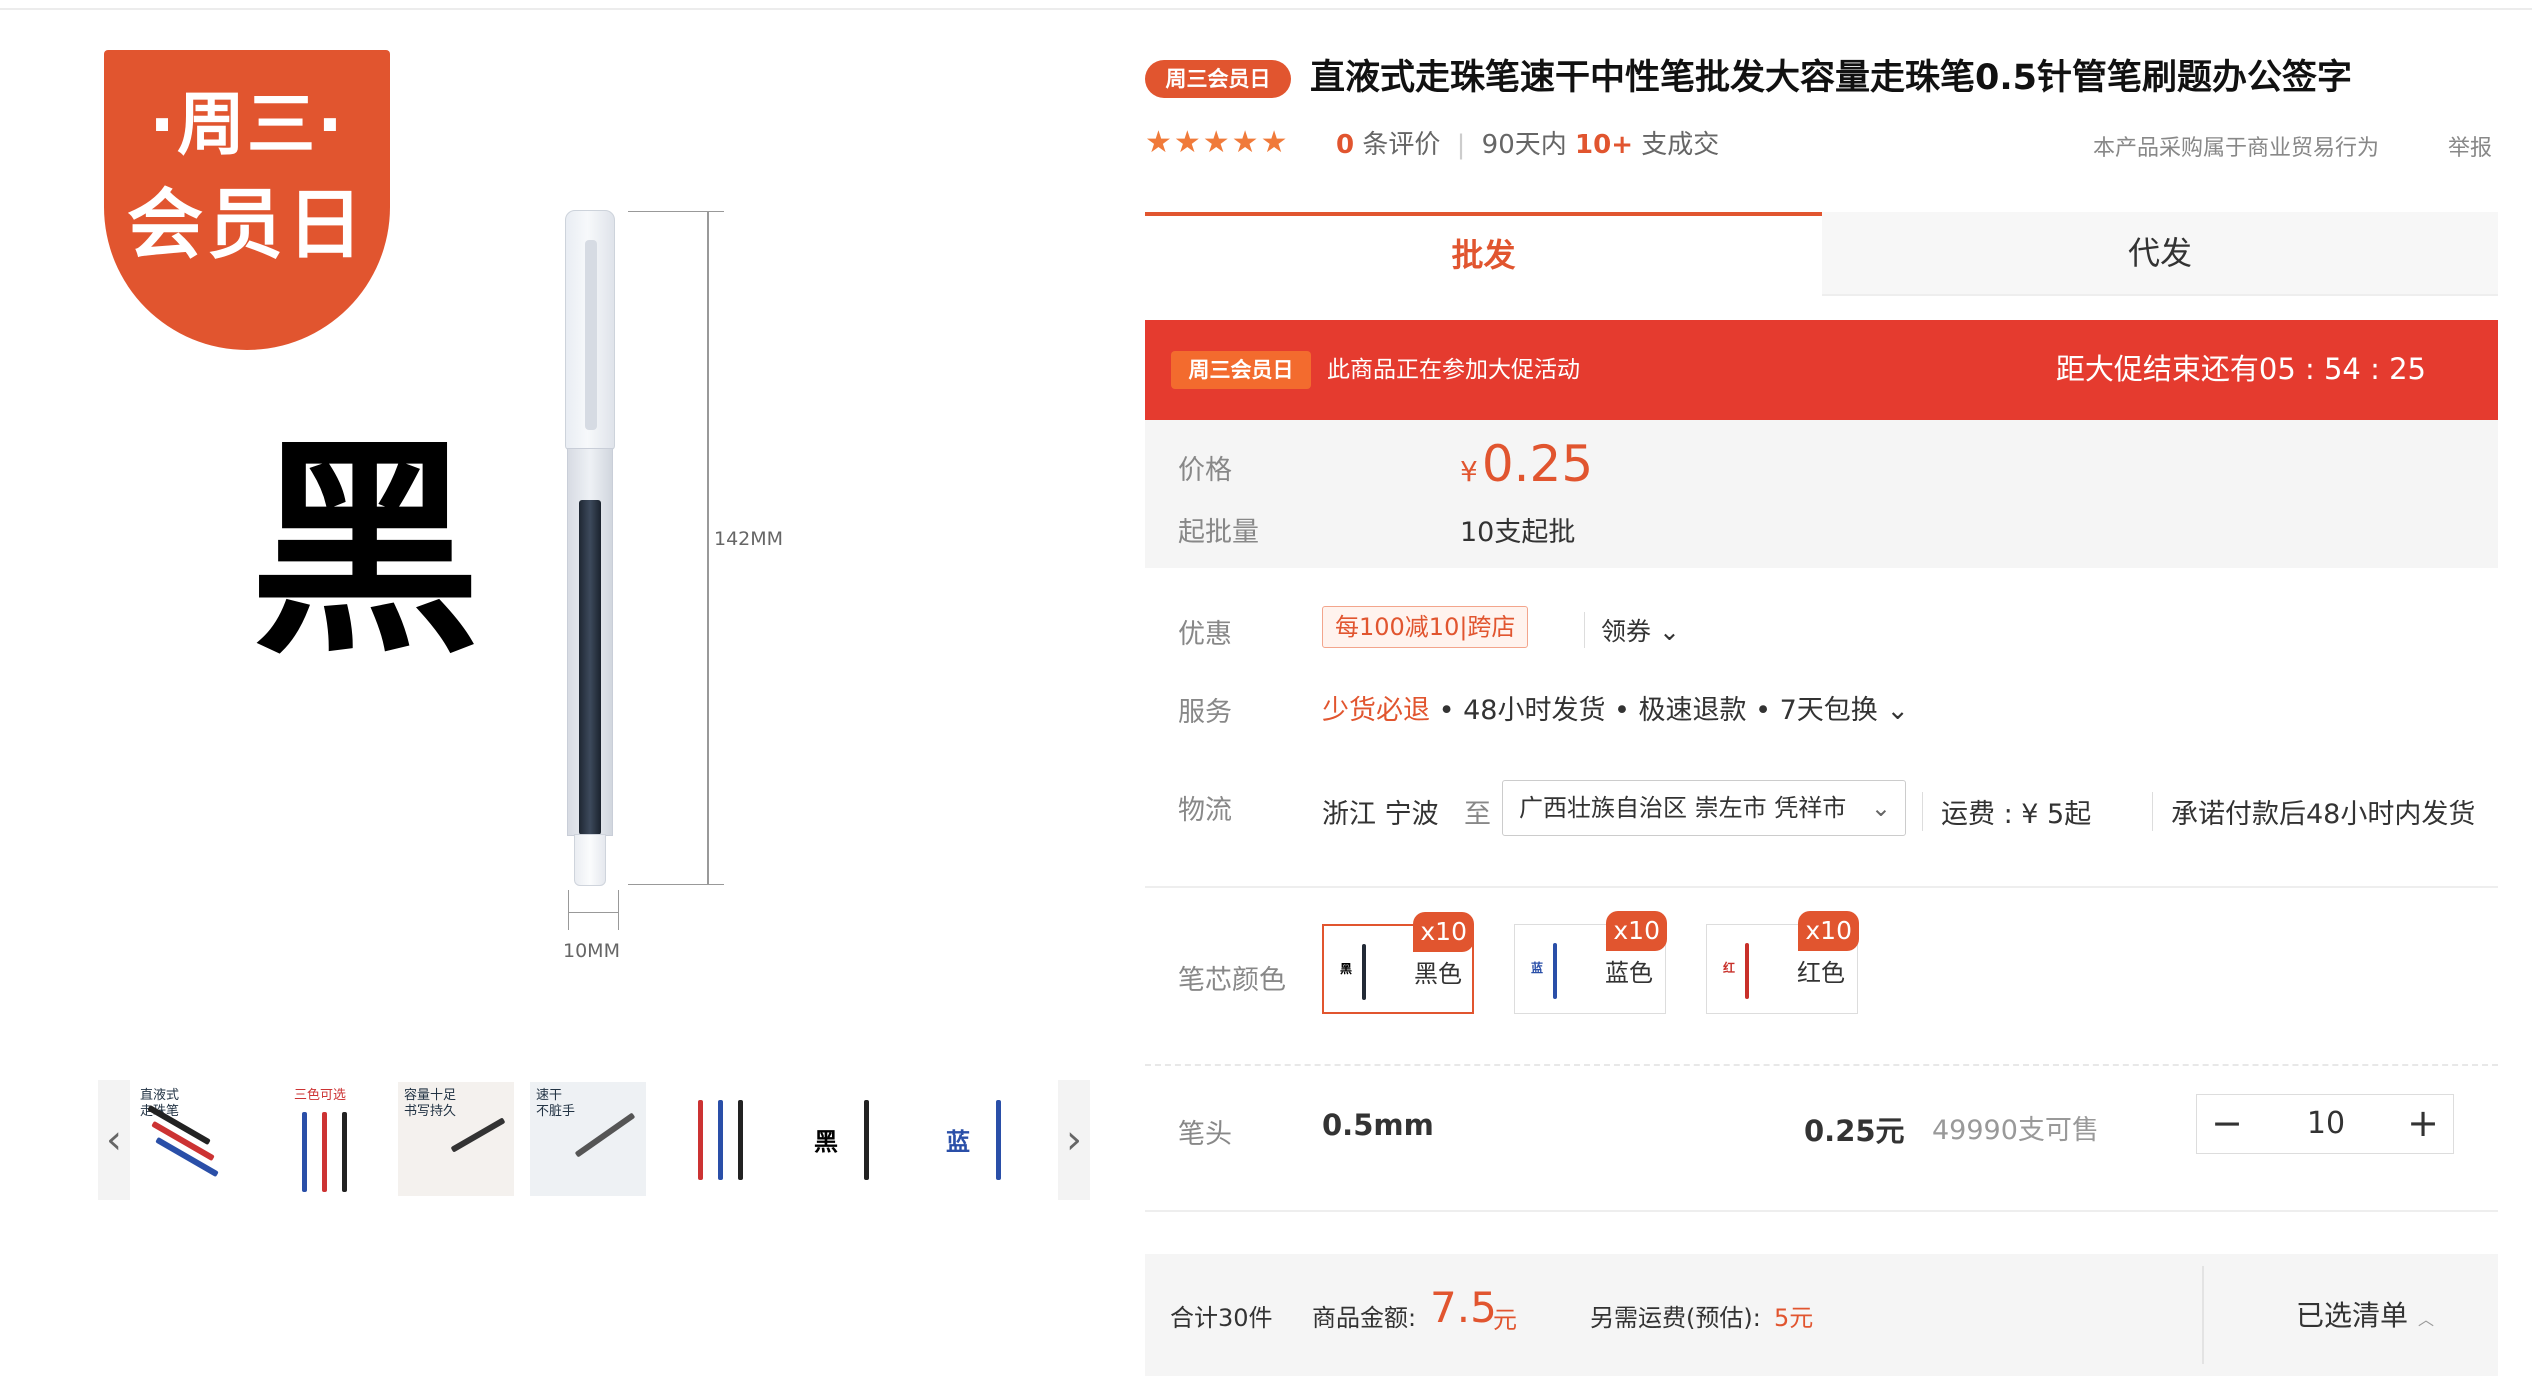 Image resolution: width=2532 pixels, height=1376 pixels. What do you see at coordinates (708, 548) in the screenshot?
I see `dimension-line-length` at bounding box center [708, 548].